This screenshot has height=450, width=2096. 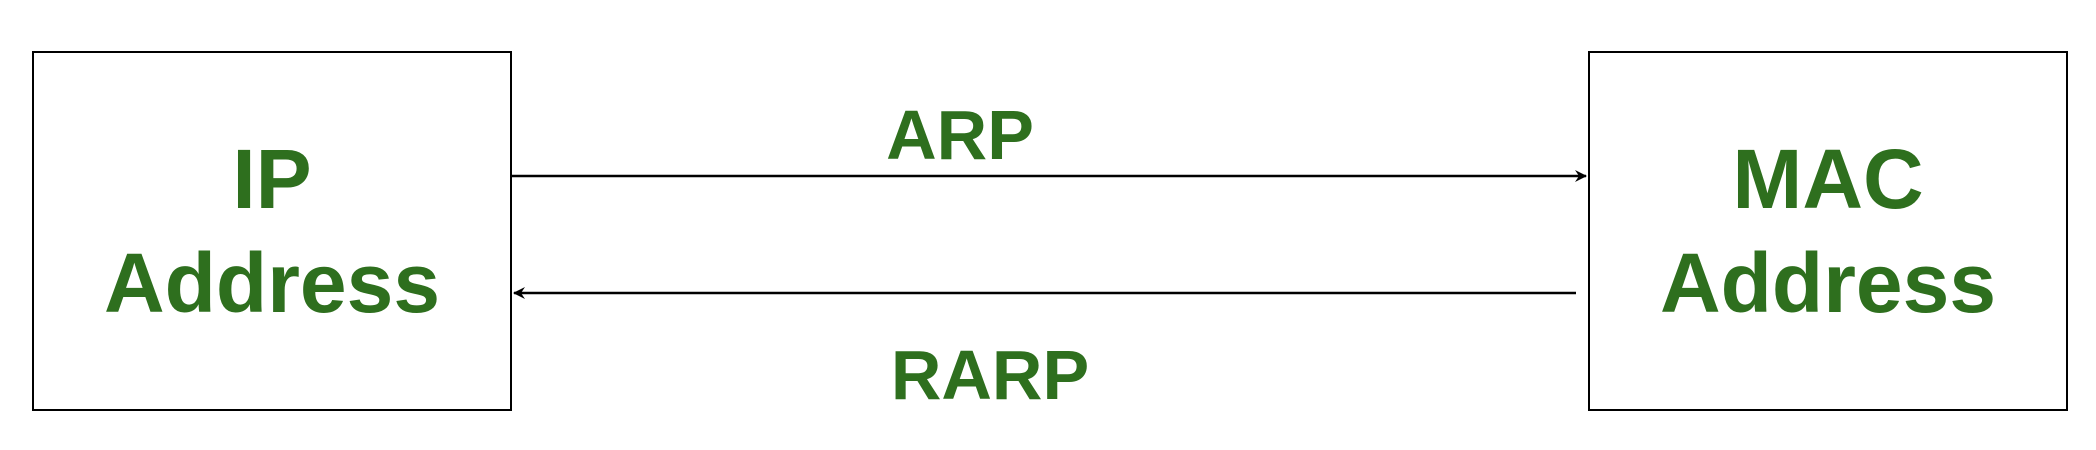 What do you see at coordinates (990, 375) in the screenshot?
I see `rarp-label: RARP` at bounding box center [990, 375].